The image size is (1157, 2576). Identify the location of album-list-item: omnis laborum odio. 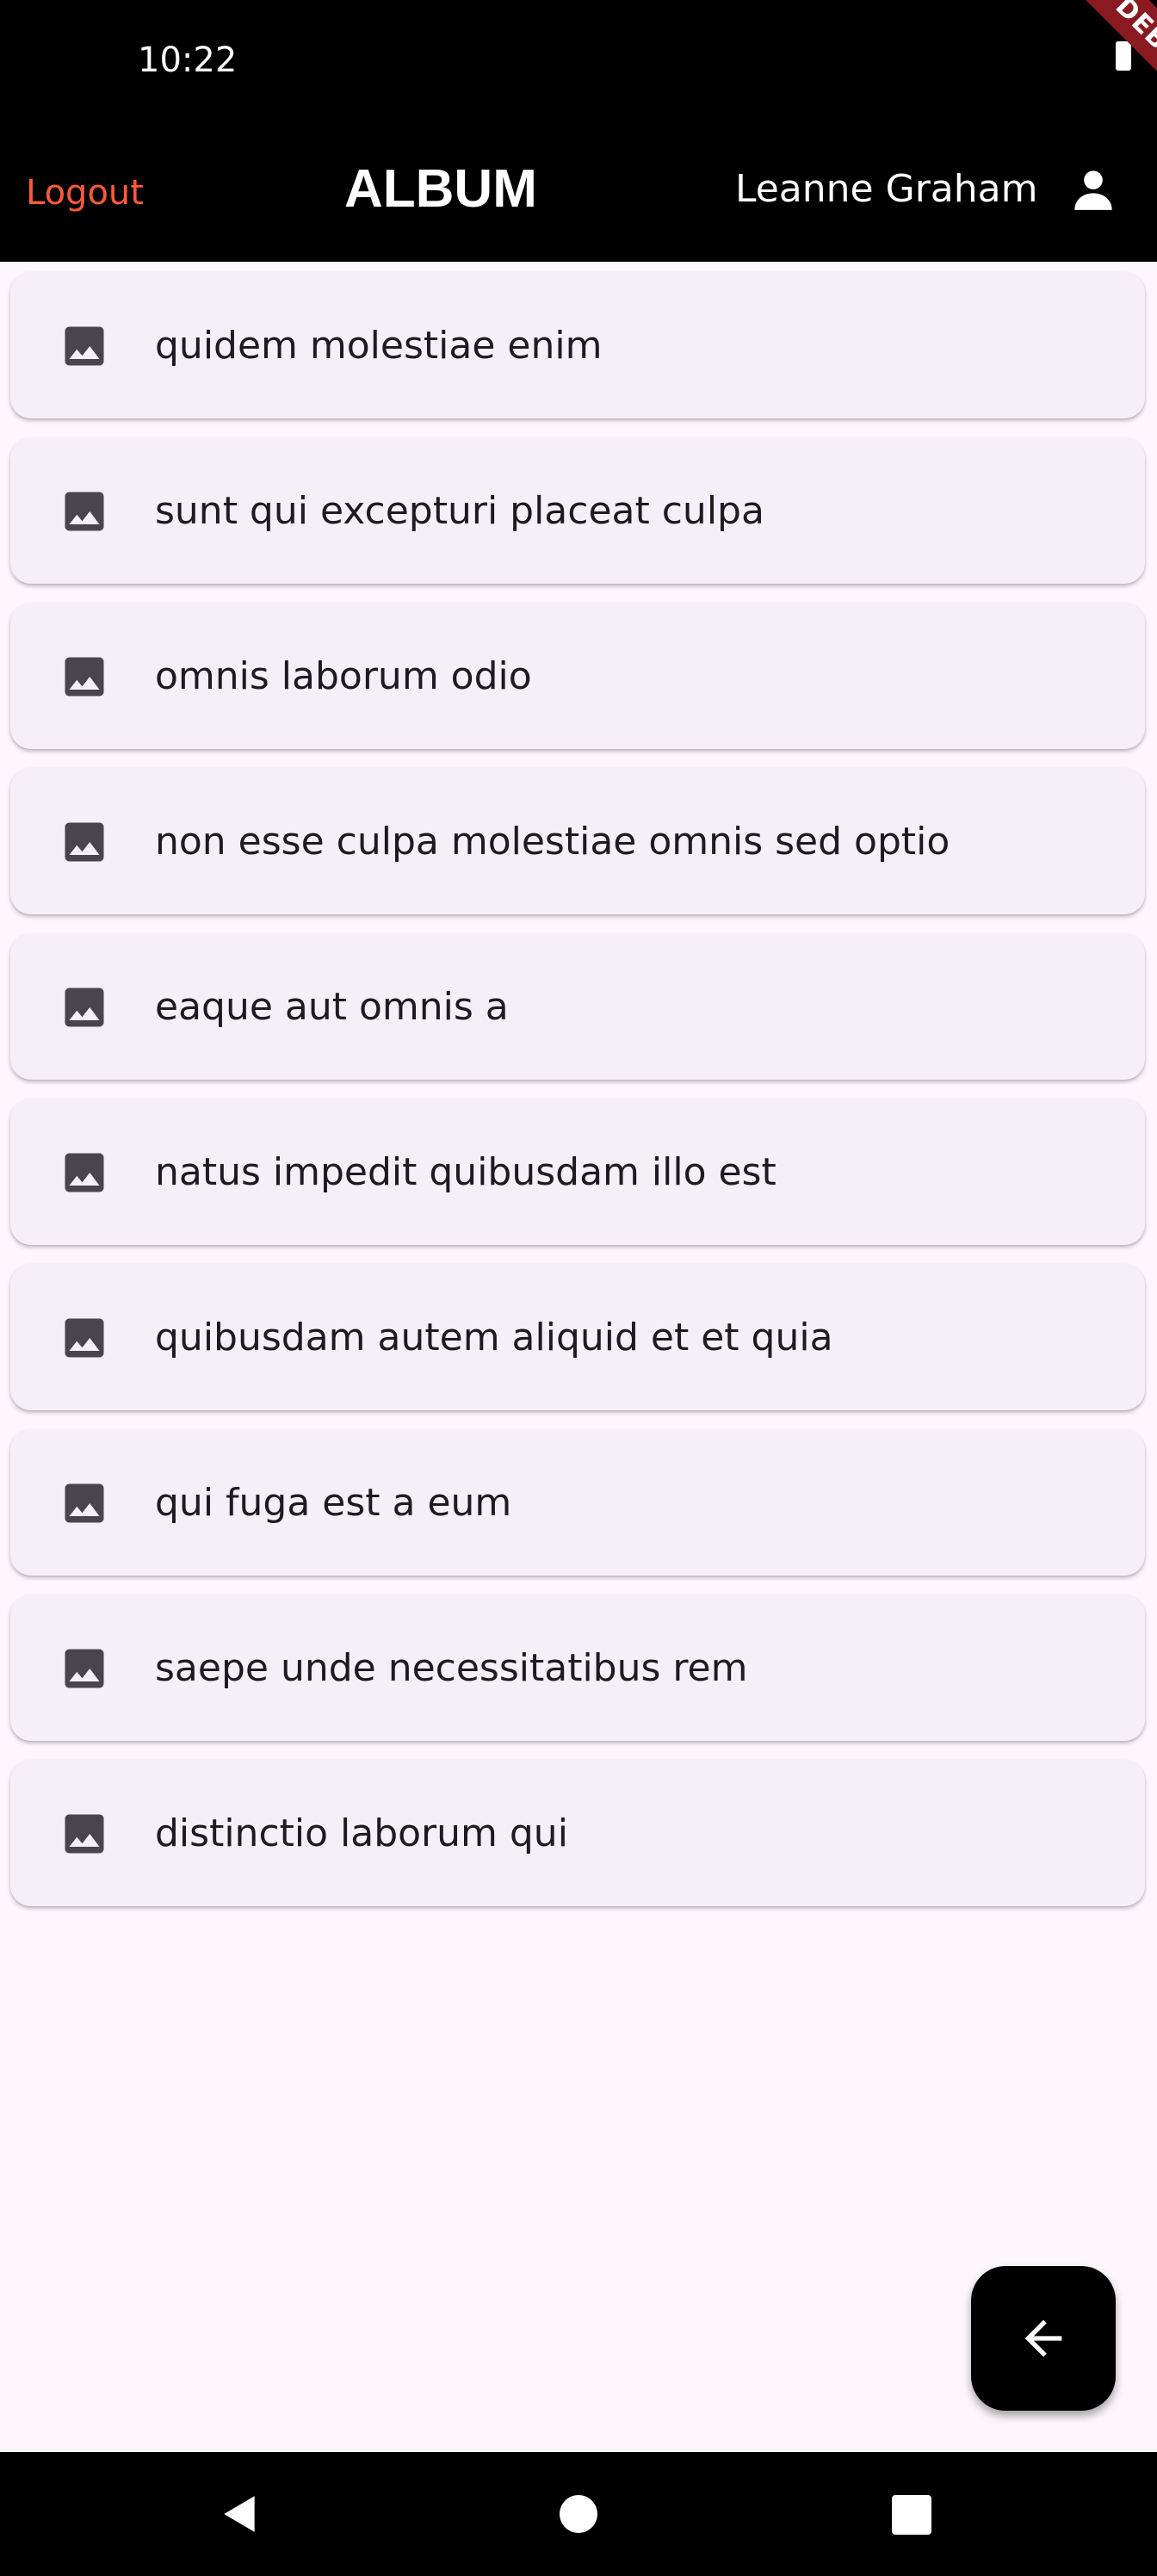
(578, 676).